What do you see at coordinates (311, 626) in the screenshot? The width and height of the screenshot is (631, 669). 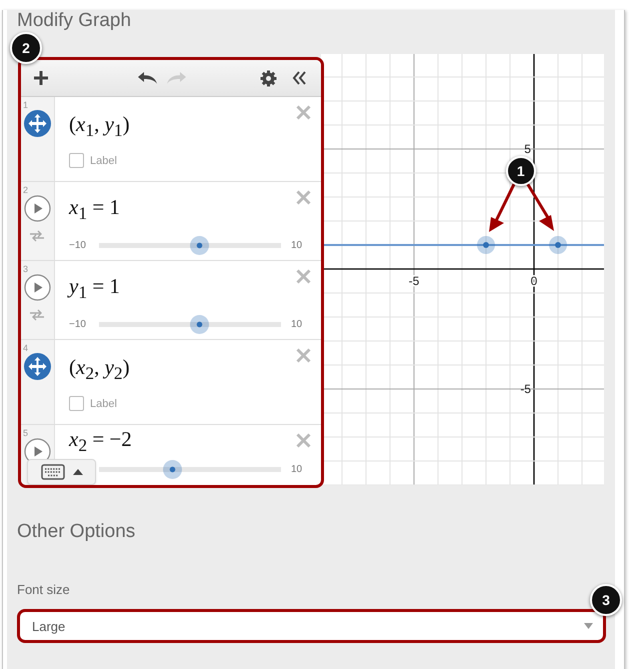 I see `font-size-select: Large` at bounding box center [311, 626].